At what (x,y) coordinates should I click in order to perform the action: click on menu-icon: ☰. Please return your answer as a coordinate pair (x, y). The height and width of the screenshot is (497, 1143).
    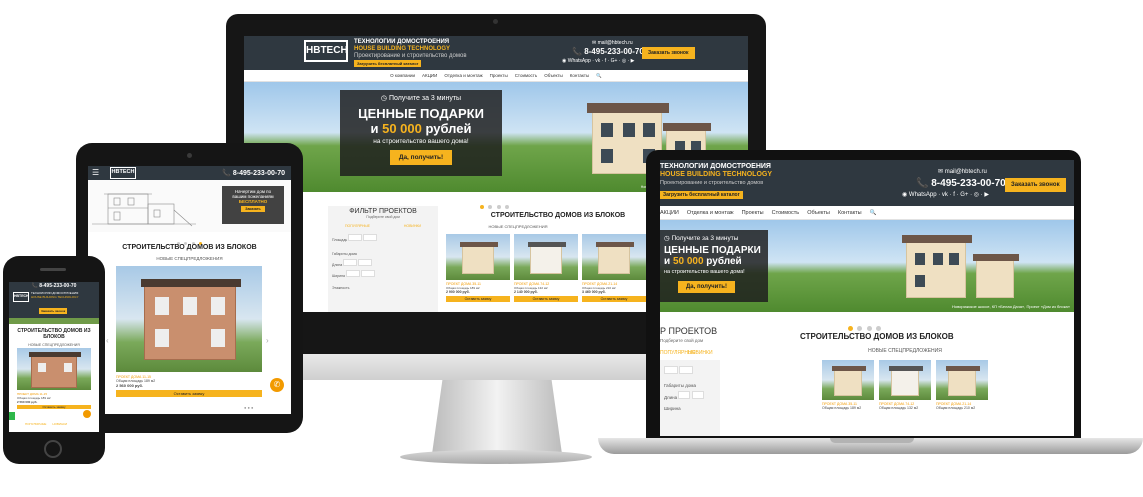
    Looking at the image, I should click on (95, 172).